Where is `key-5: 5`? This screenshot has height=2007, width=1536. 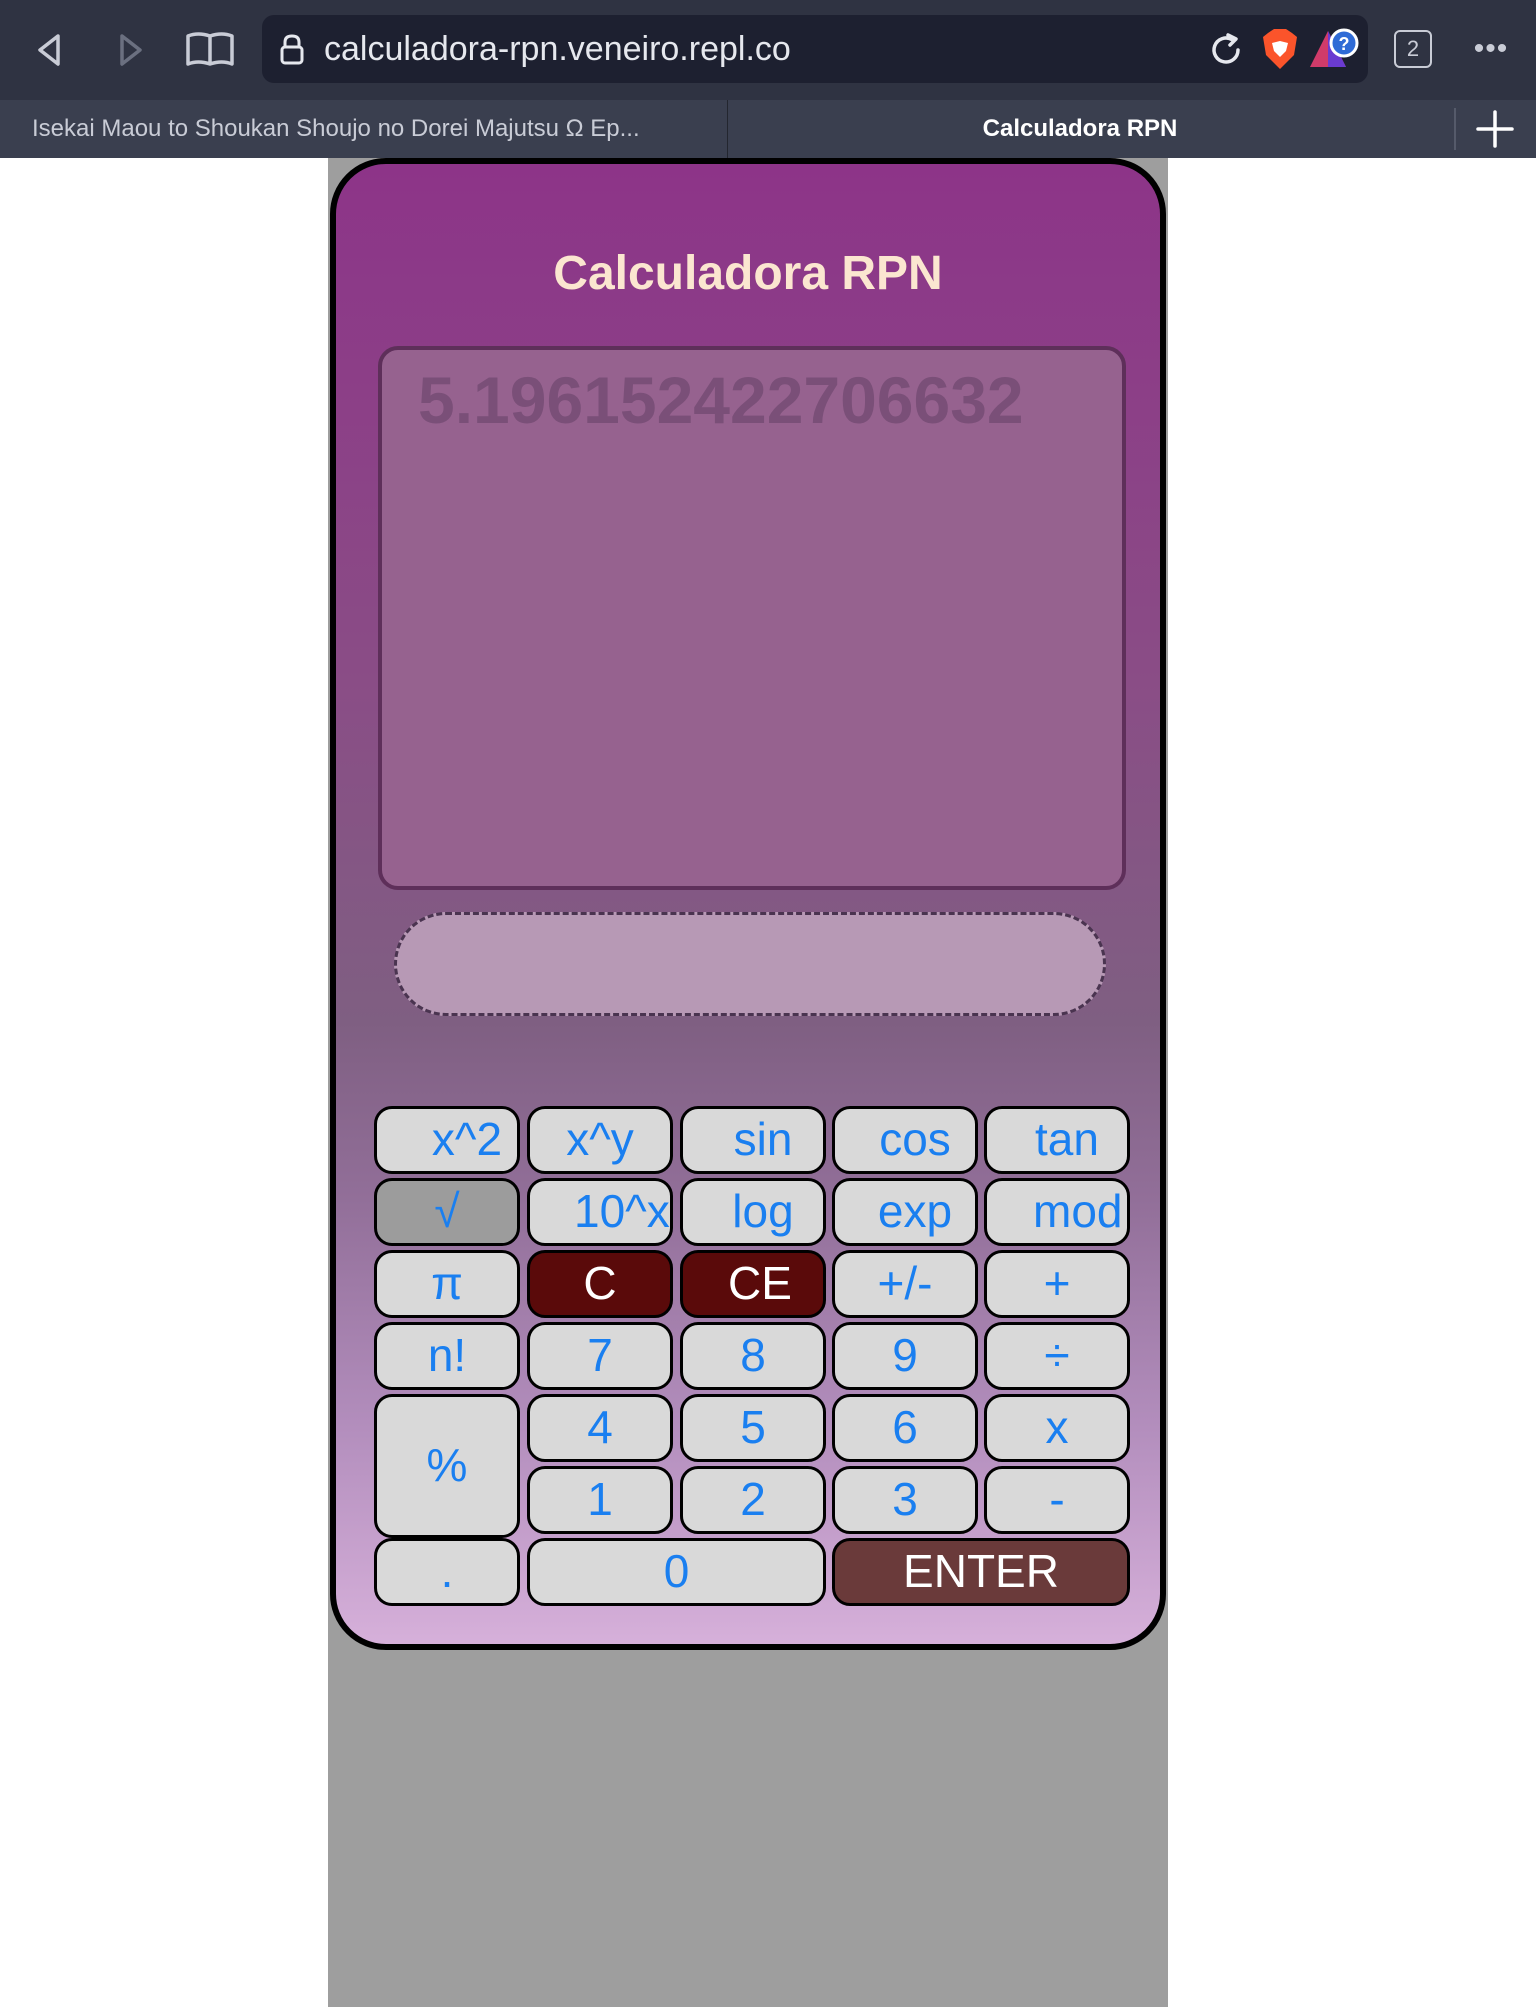 key-5: 5 is located at coordinates (753, 1428).